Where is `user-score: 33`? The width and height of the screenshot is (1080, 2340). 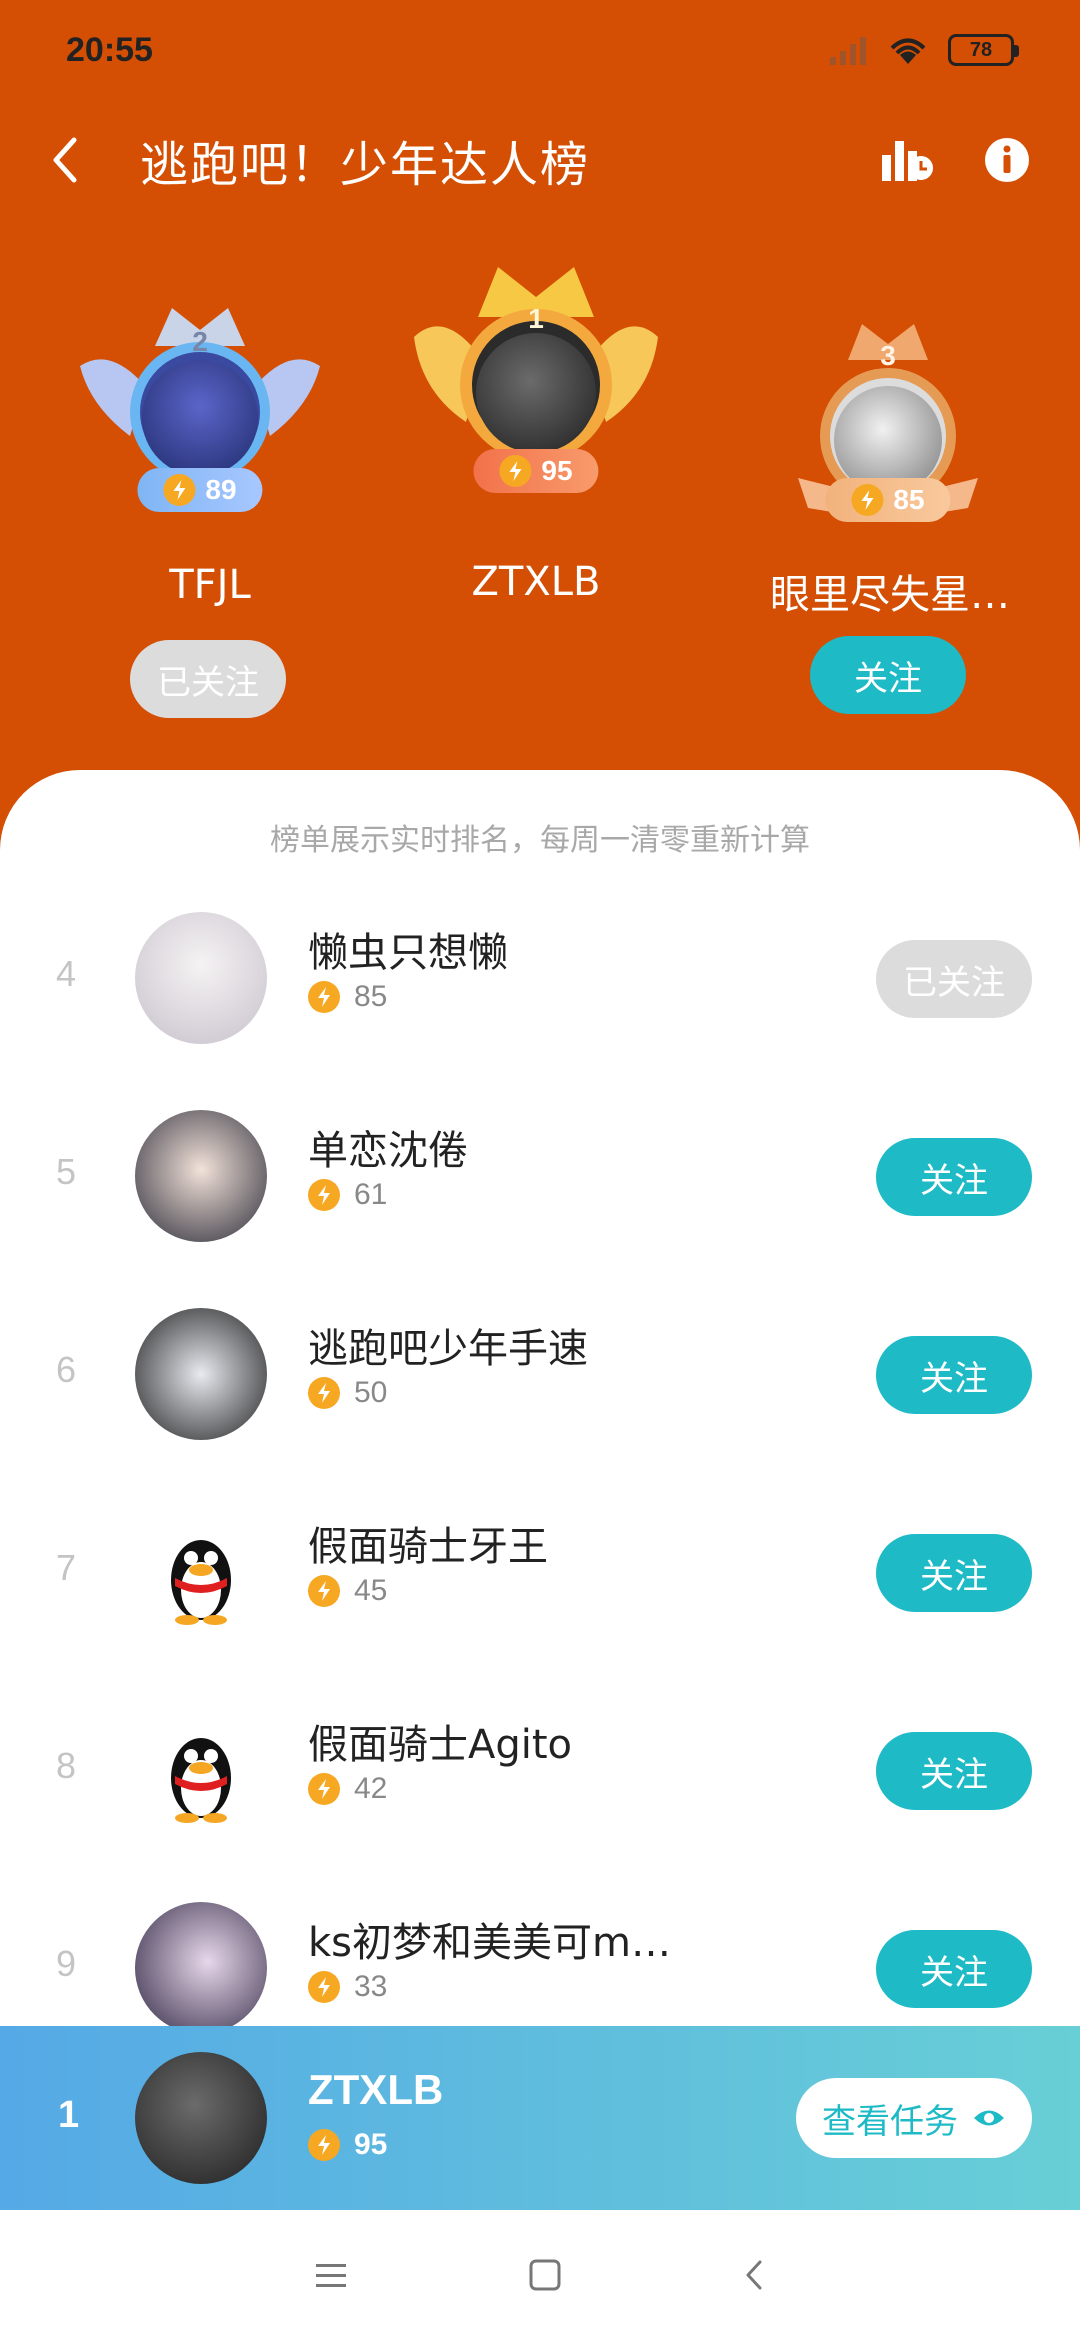 user-score: 33 is located at coordinates (347, 1987).